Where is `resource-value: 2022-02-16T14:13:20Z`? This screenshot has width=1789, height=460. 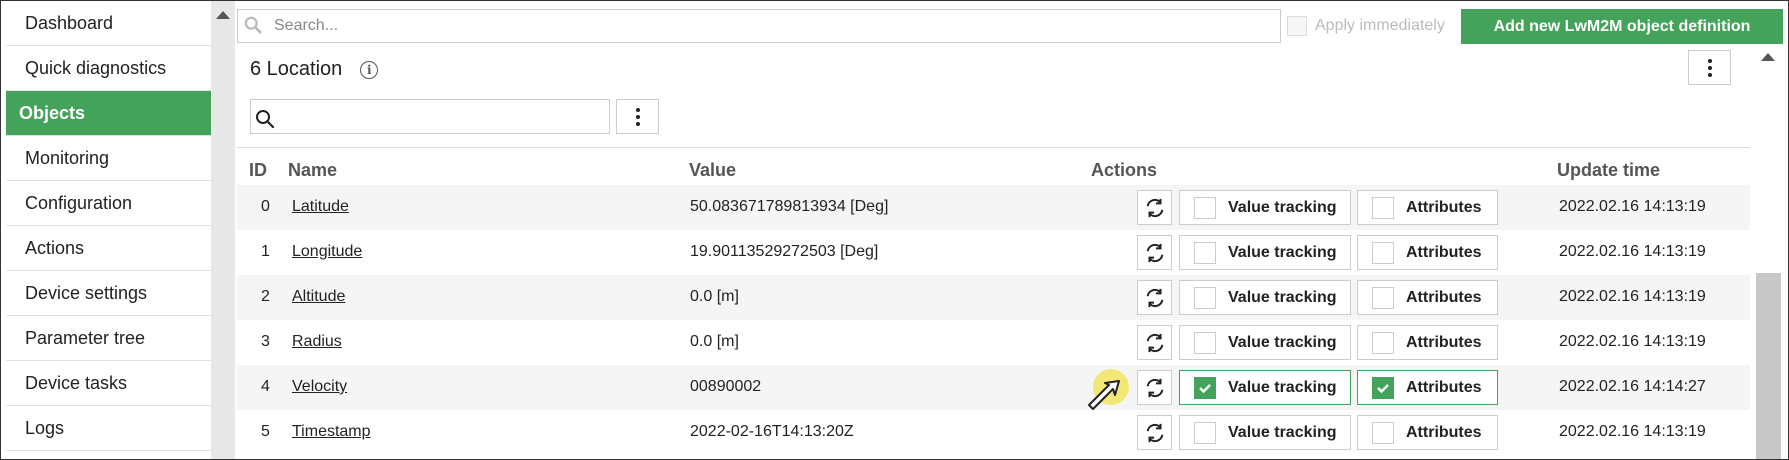 resource-value: 2022-02-16T14:13:20Z is located at coordinates (772, 431).